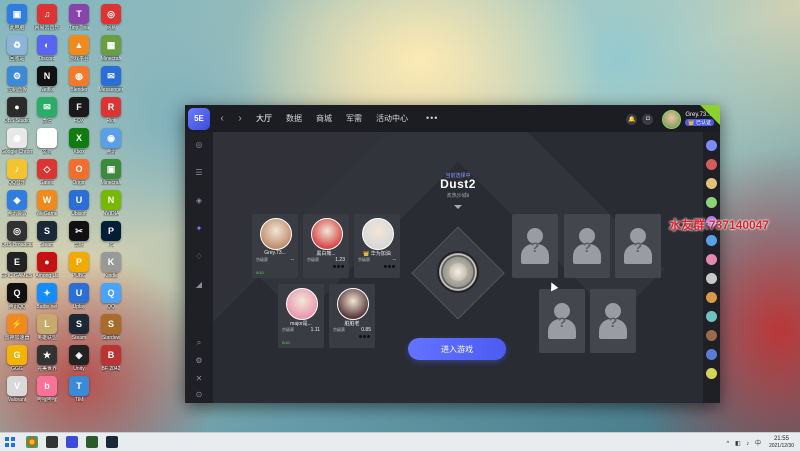 The height and width of the screenshot is (451, 800). What do you see at coordinates (111, 17) in the screenshot?
I see `desktop-shortcut: ◎ 网易` at bounding box center [111, 17].